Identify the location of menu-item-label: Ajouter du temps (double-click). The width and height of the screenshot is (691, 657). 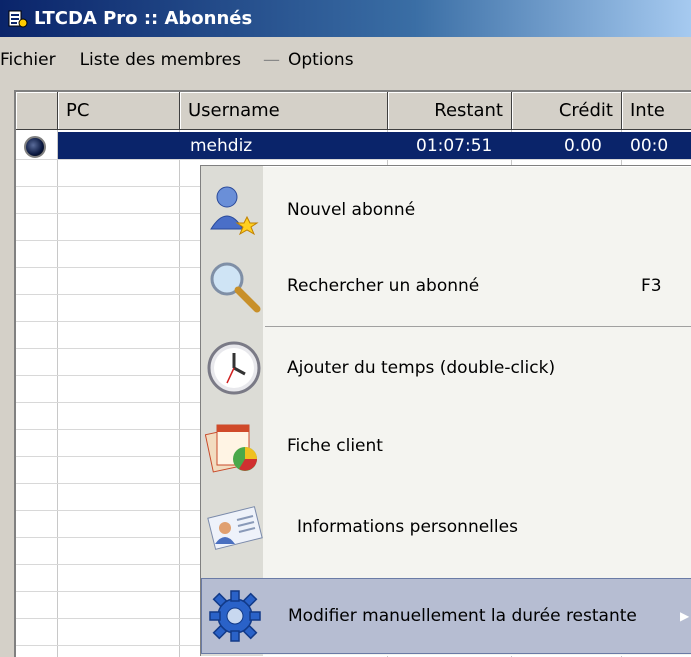
(421, 368).